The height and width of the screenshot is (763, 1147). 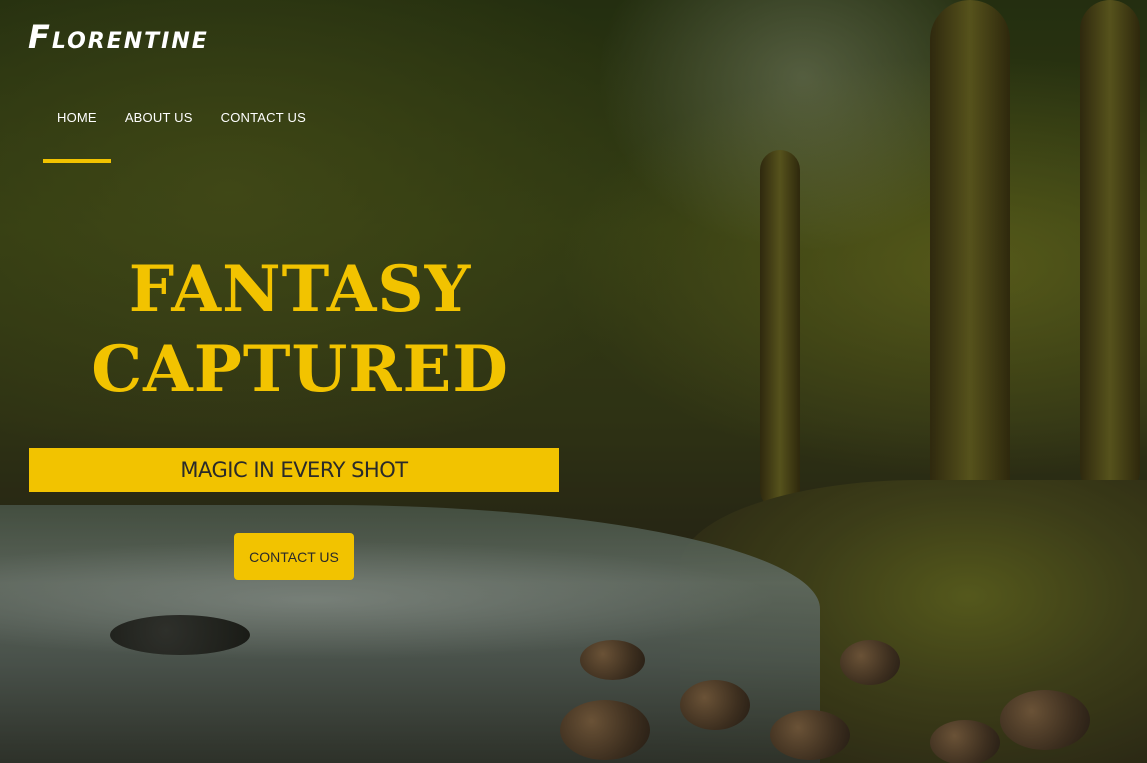 What do you see at coordinates (300, 330) in the screenshot?
I see `hero-headline: FANTASY CAPTURED` at bounding box center [300, 330].